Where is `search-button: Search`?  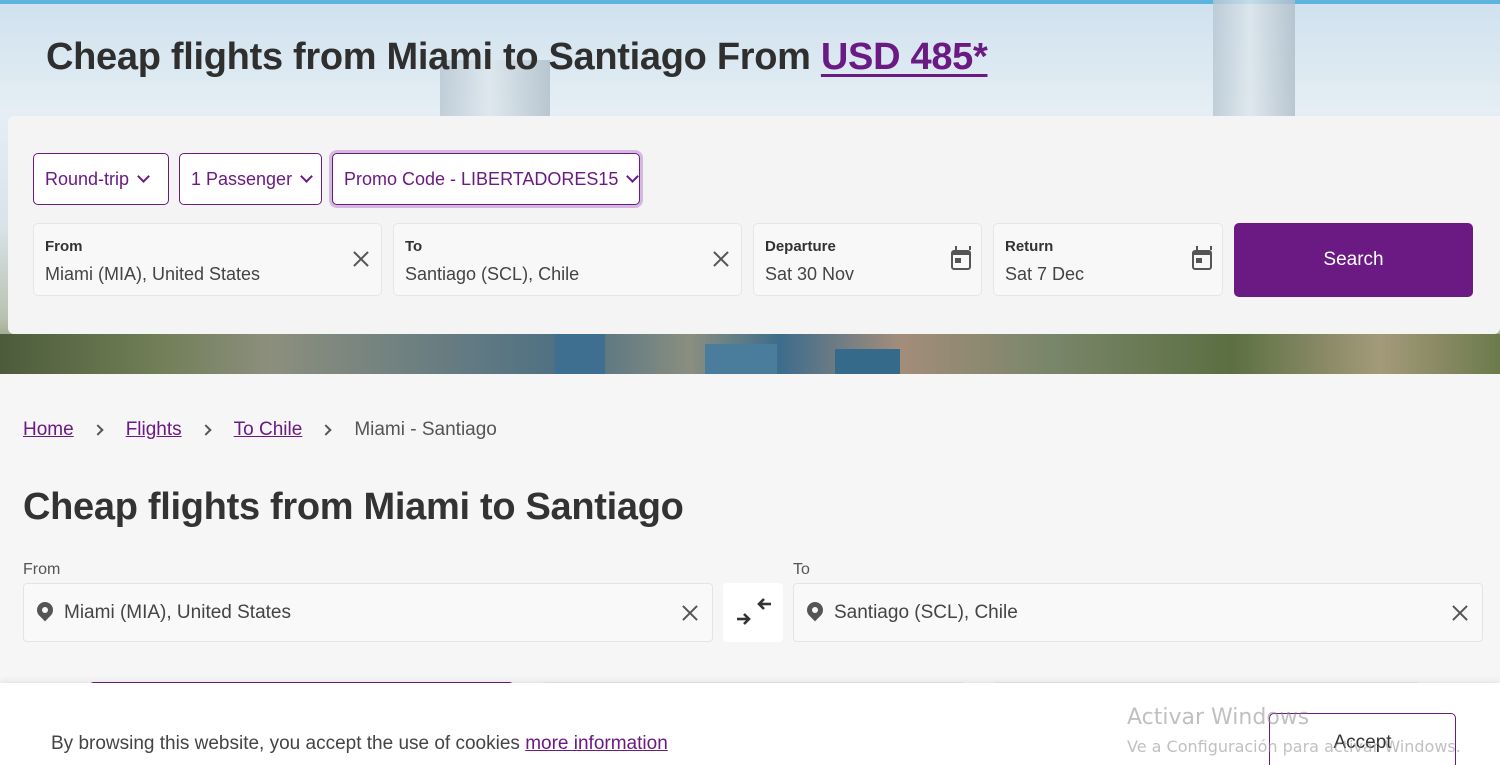 search-button: Search is located at coordinates (1353, 260).